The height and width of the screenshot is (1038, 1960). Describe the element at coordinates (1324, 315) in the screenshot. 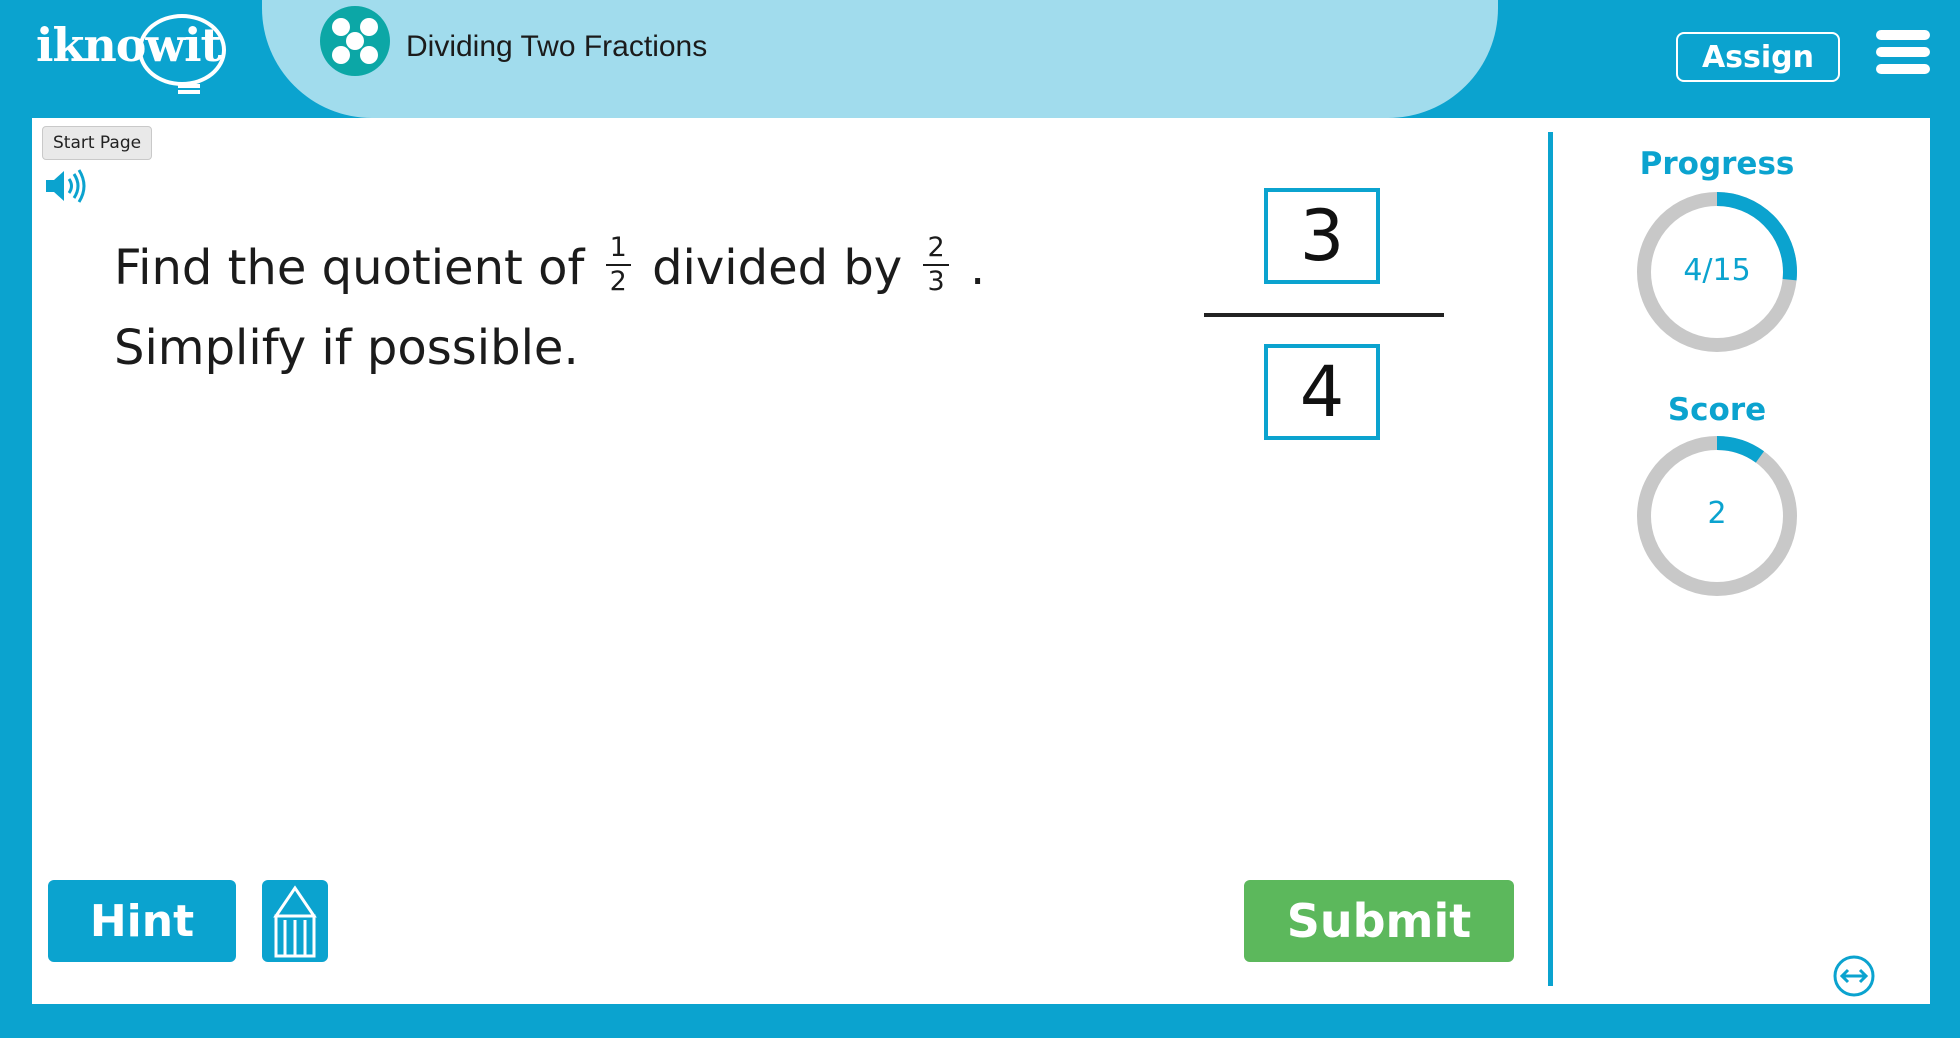

I see `fraction-bar` at that location.